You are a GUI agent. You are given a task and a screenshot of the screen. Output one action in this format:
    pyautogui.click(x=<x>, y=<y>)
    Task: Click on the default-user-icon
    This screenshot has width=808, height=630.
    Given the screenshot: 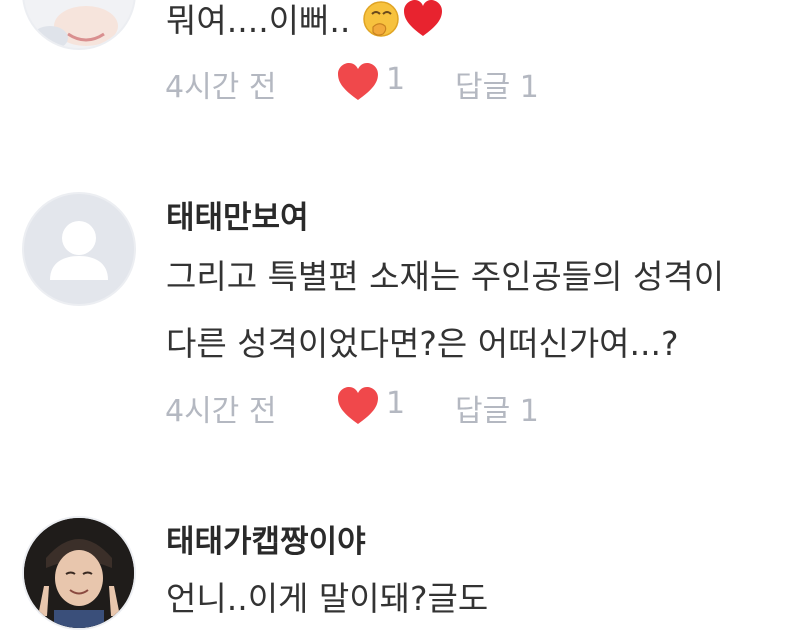 What is the action you would take?
    pyautogui.click(x=79, y=250)
    